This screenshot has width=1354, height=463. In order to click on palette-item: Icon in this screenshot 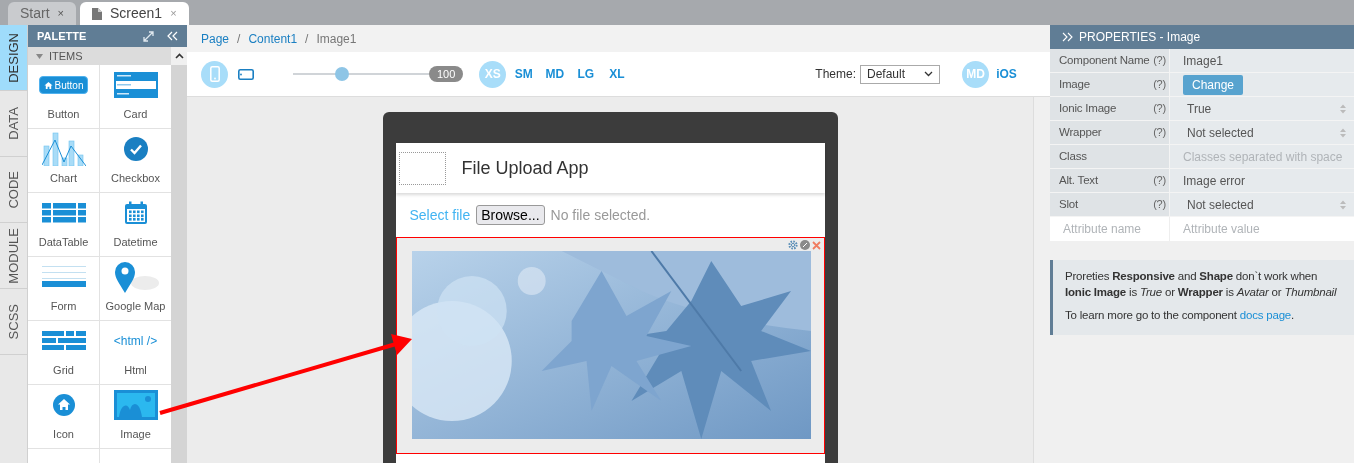, I will do `click(63, 416)`.